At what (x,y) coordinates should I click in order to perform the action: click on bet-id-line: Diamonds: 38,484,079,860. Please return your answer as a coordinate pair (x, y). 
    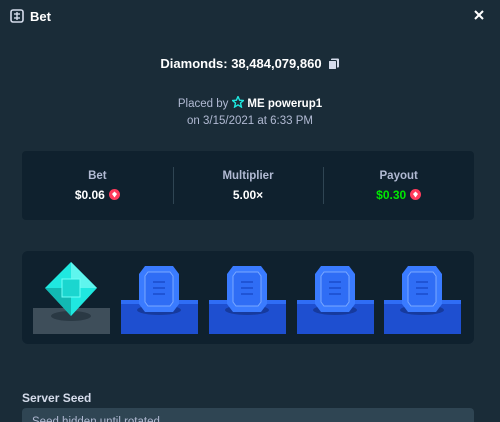
    Looking at the image, I should click on (250, 63).